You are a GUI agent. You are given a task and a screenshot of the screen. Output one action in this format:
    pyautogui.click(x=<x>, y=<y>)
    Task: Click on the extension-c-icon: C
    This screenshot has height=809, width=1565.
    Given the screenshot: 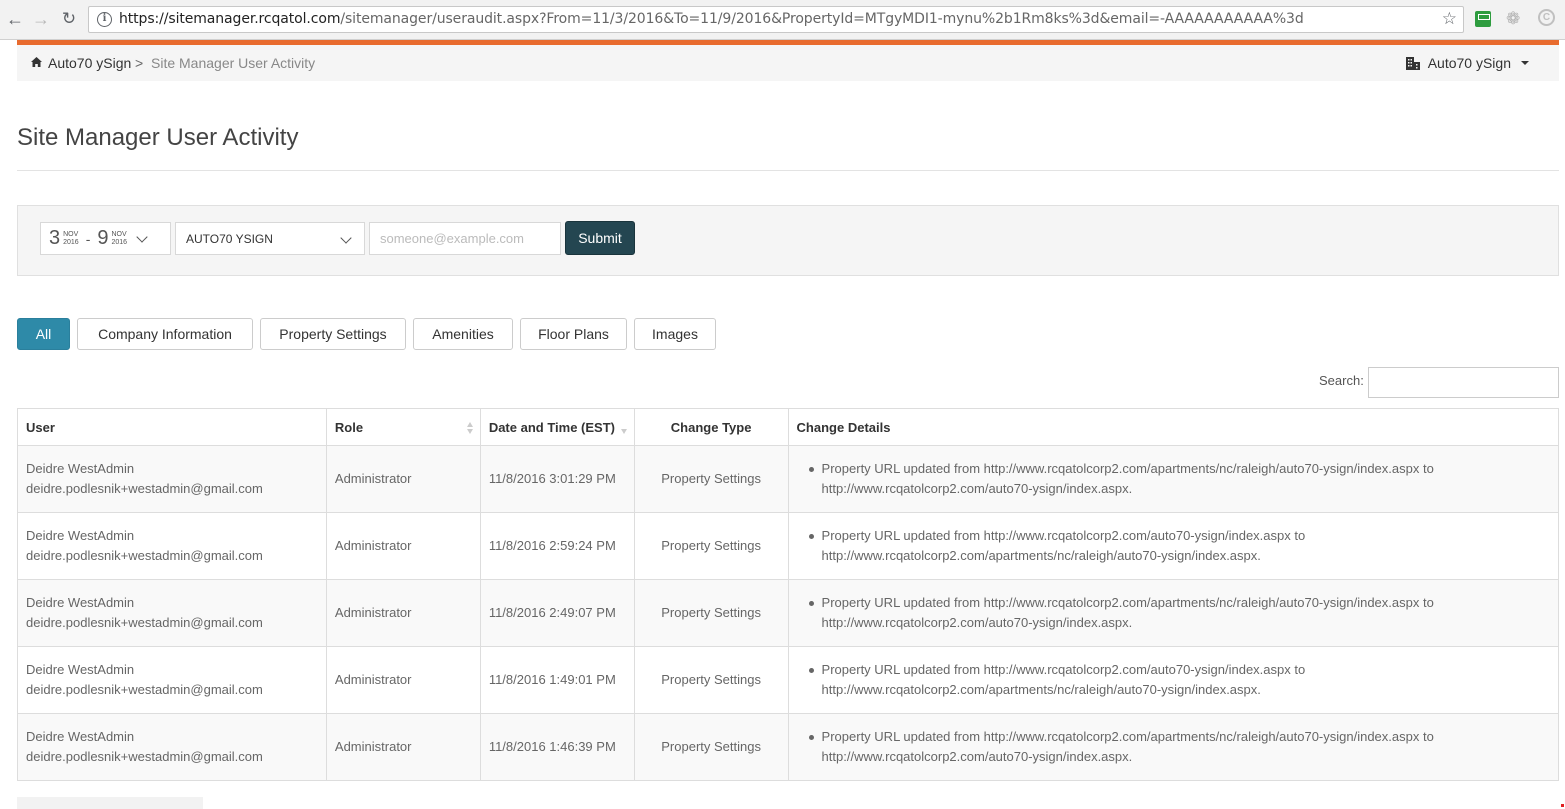 What is the action you would take?
    pyautogui.click(x=1546, y=17)
    